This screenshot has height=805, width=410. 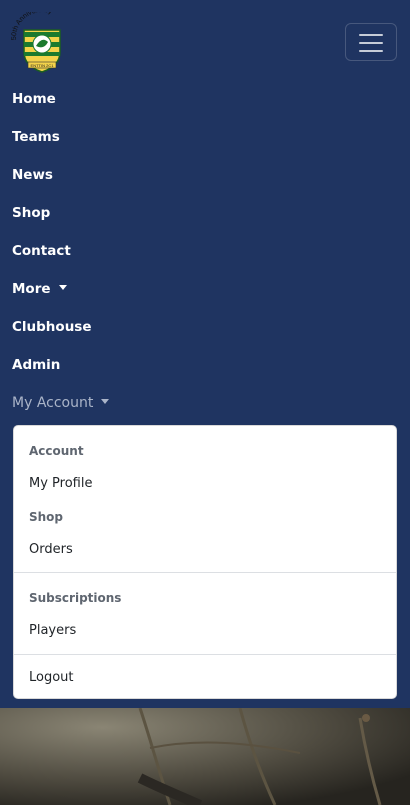 What do you see at coordinates (43, 65) in the screenshot?
I see `logo-text-bottom: ENTTIN 2C1` at bounding box center [43, 65].